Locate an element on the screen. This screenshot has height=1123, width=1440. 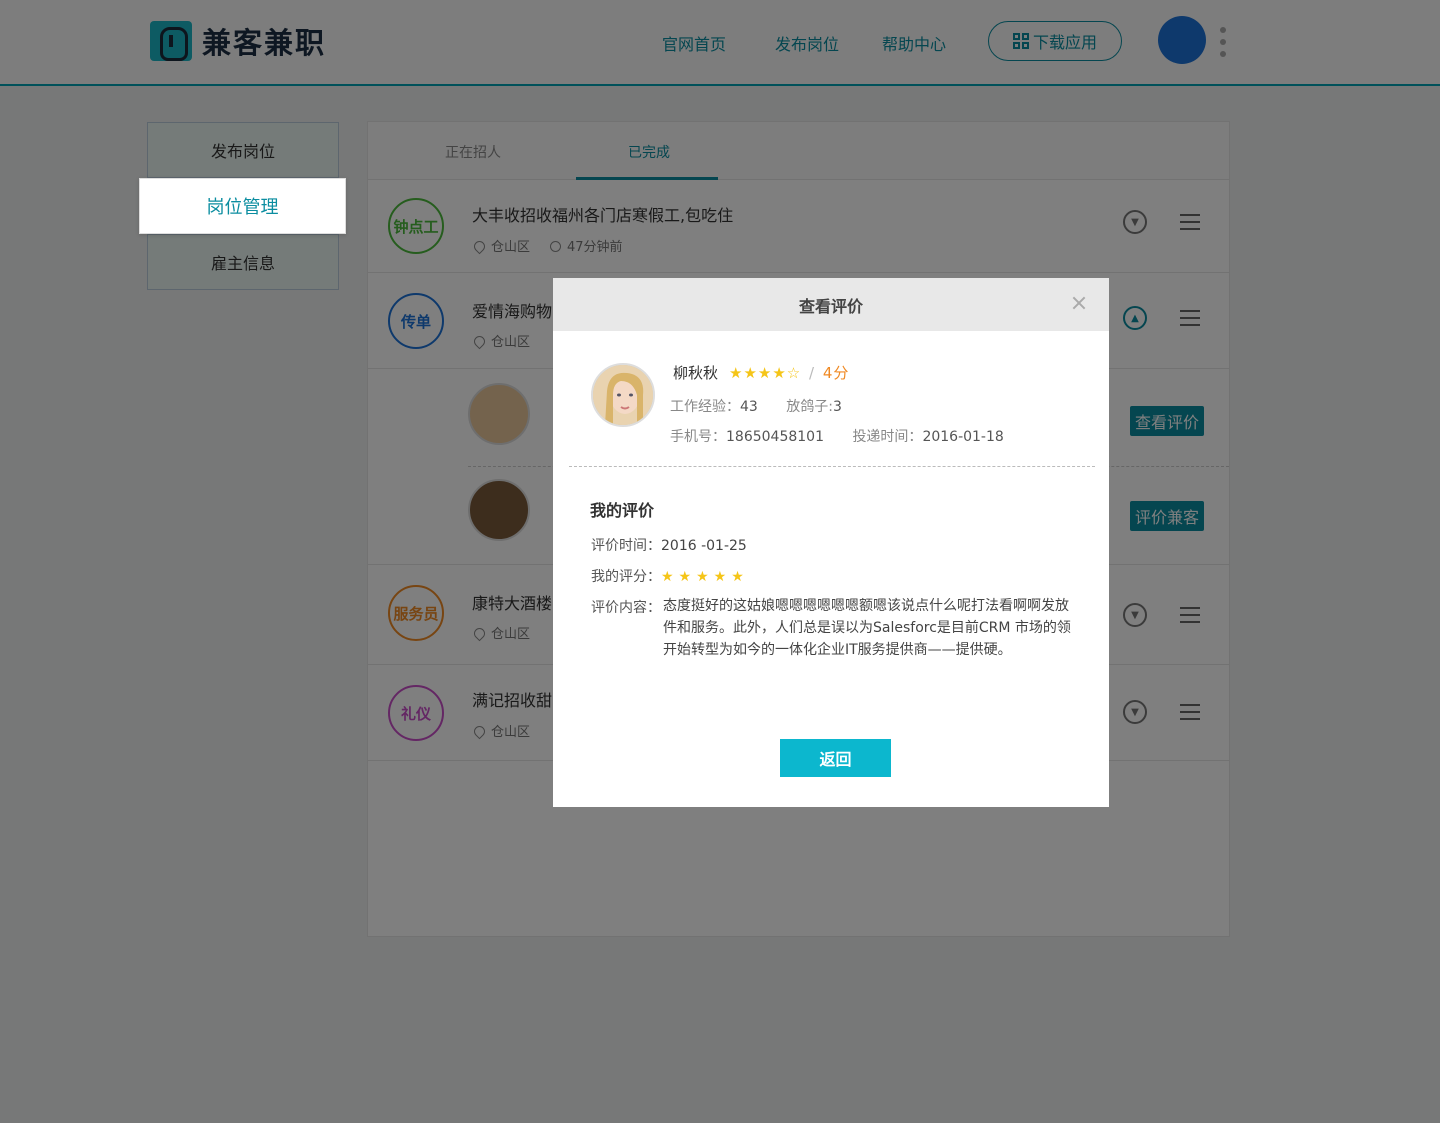
close-icon is located at coordinates (1079, 303).